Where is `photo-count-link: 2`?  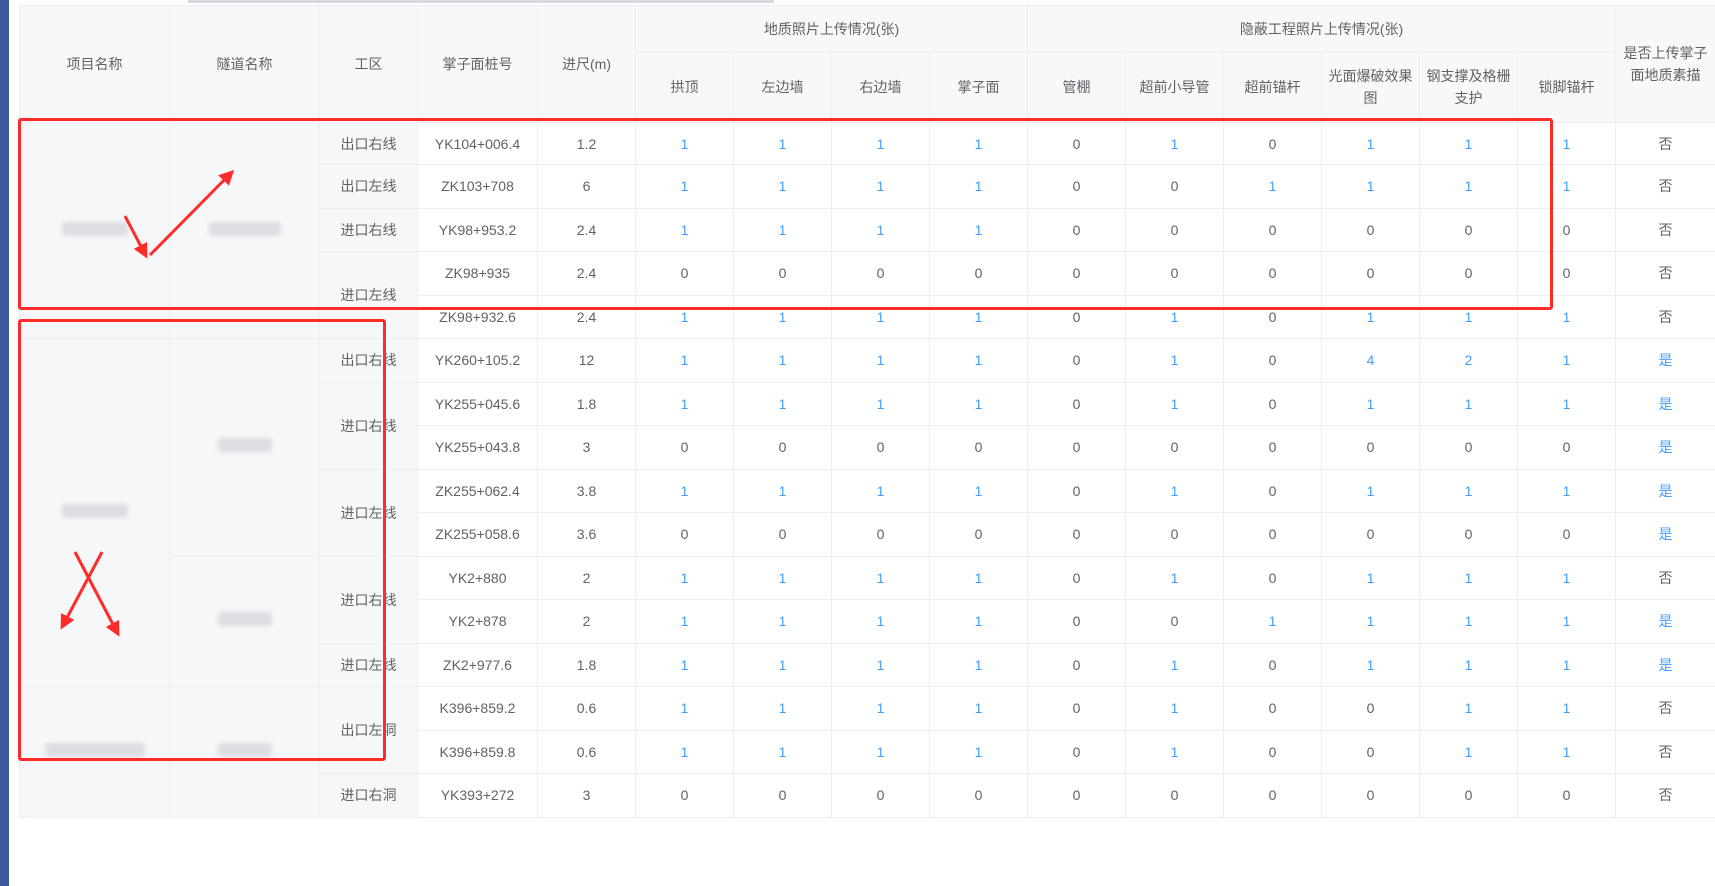
photo-count-link: 2 is located at coordinates (1469, 360).